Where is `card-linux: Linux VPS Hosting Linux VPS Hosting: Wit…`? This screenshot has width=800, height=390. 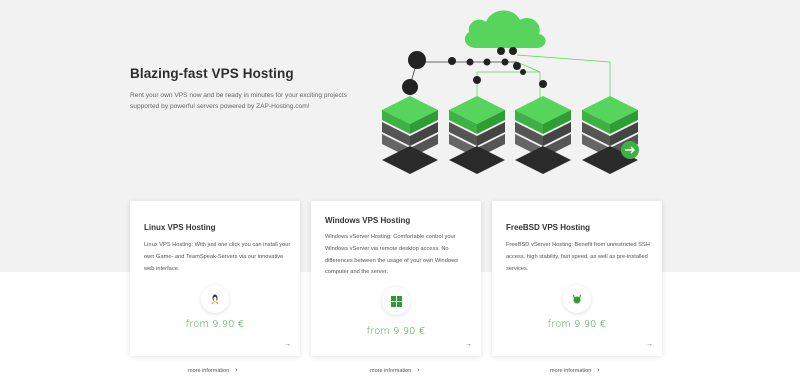
card-linux: Linux VPS Hosting Linux VPS Hosting: Wit… is located at coordinates (215, 278).